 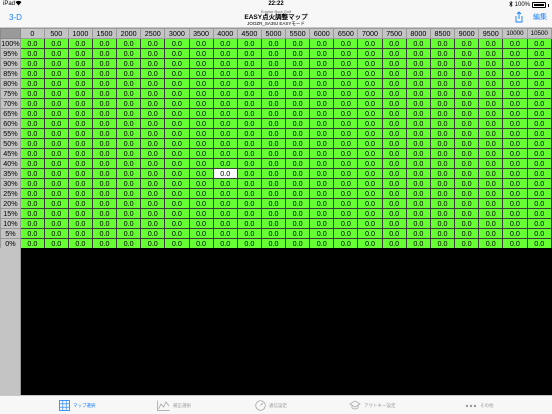 I want to click on tab-more: その他, so click(x=479, y=405).